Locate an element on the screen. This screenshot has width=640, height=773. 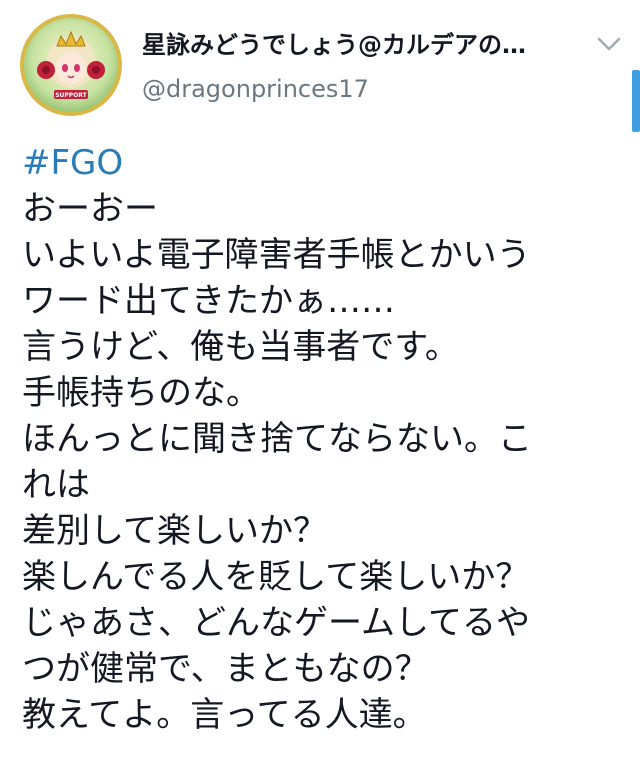
chevron-down-icon is located at coordinates (609, 44).